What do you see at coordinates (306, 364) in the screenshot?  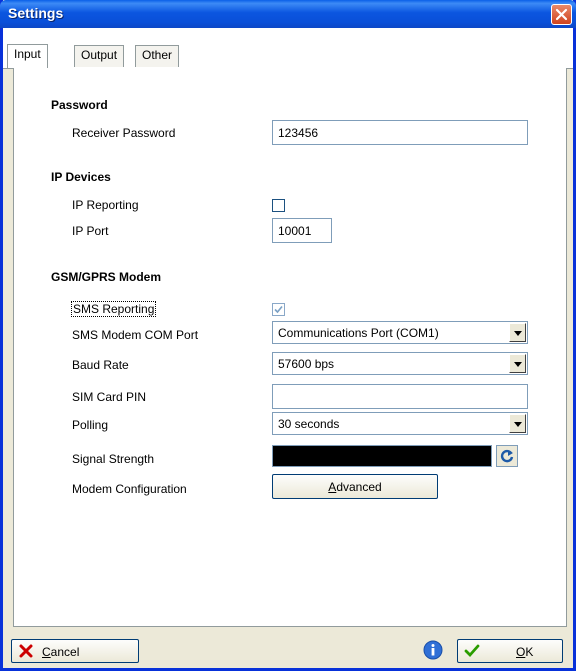 I see `baud-rate-value: 57600 bps` at bounding box center [306, 364].